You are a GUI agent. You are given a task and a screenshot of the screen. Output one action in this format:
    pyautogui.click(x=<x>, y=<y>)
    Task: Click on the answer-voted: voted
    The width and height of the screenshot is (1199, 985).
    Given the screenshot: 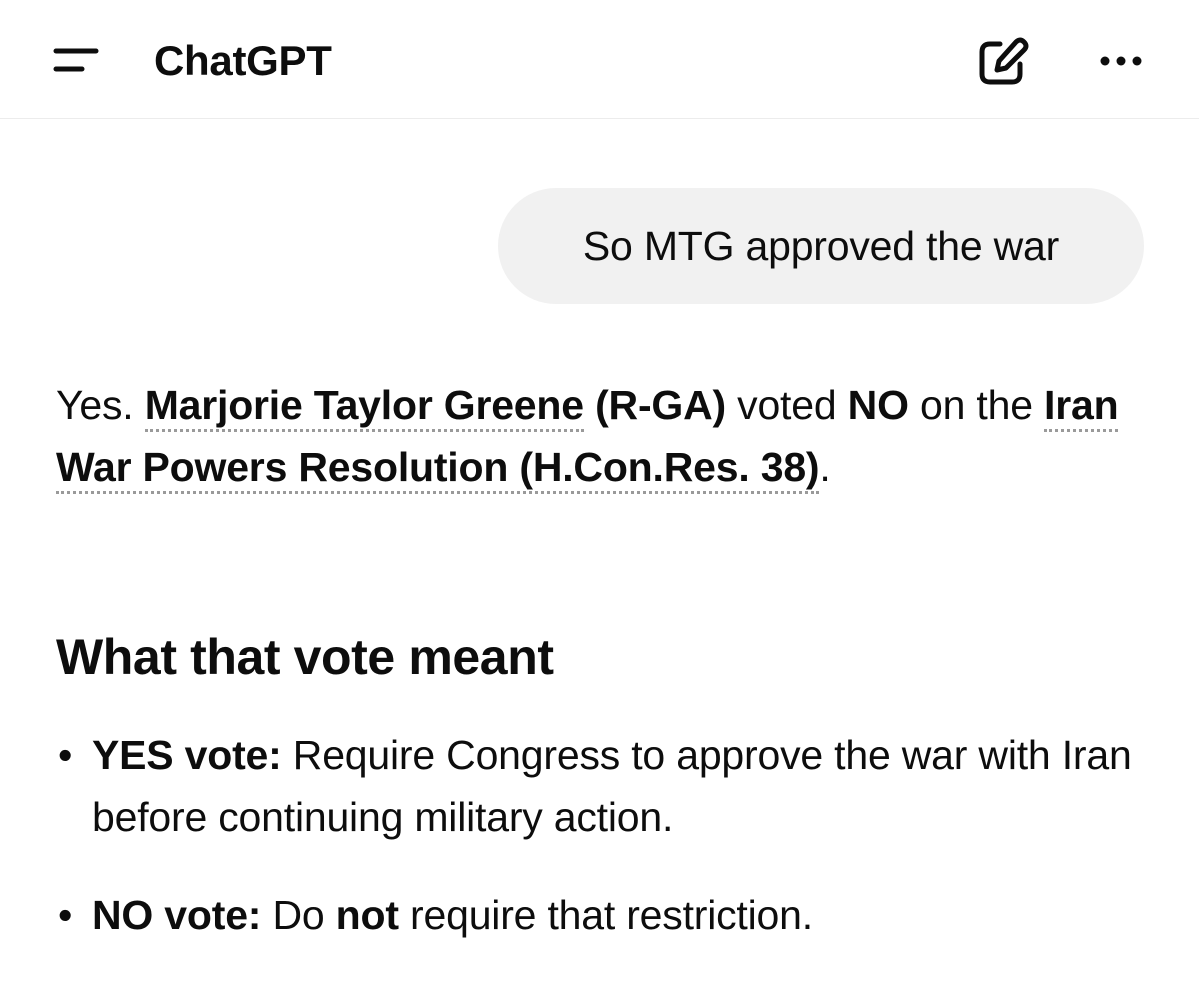 What is the action you would take?
    pyautogui.click(x=787, y=405)
    